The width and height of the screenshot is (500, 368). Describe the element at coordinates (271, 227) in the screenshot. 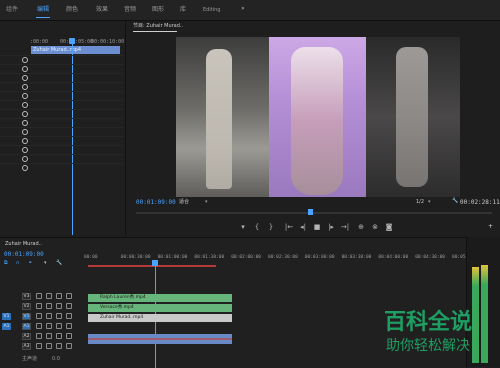

I see `mark-out-bracket-icon: }` at that location.